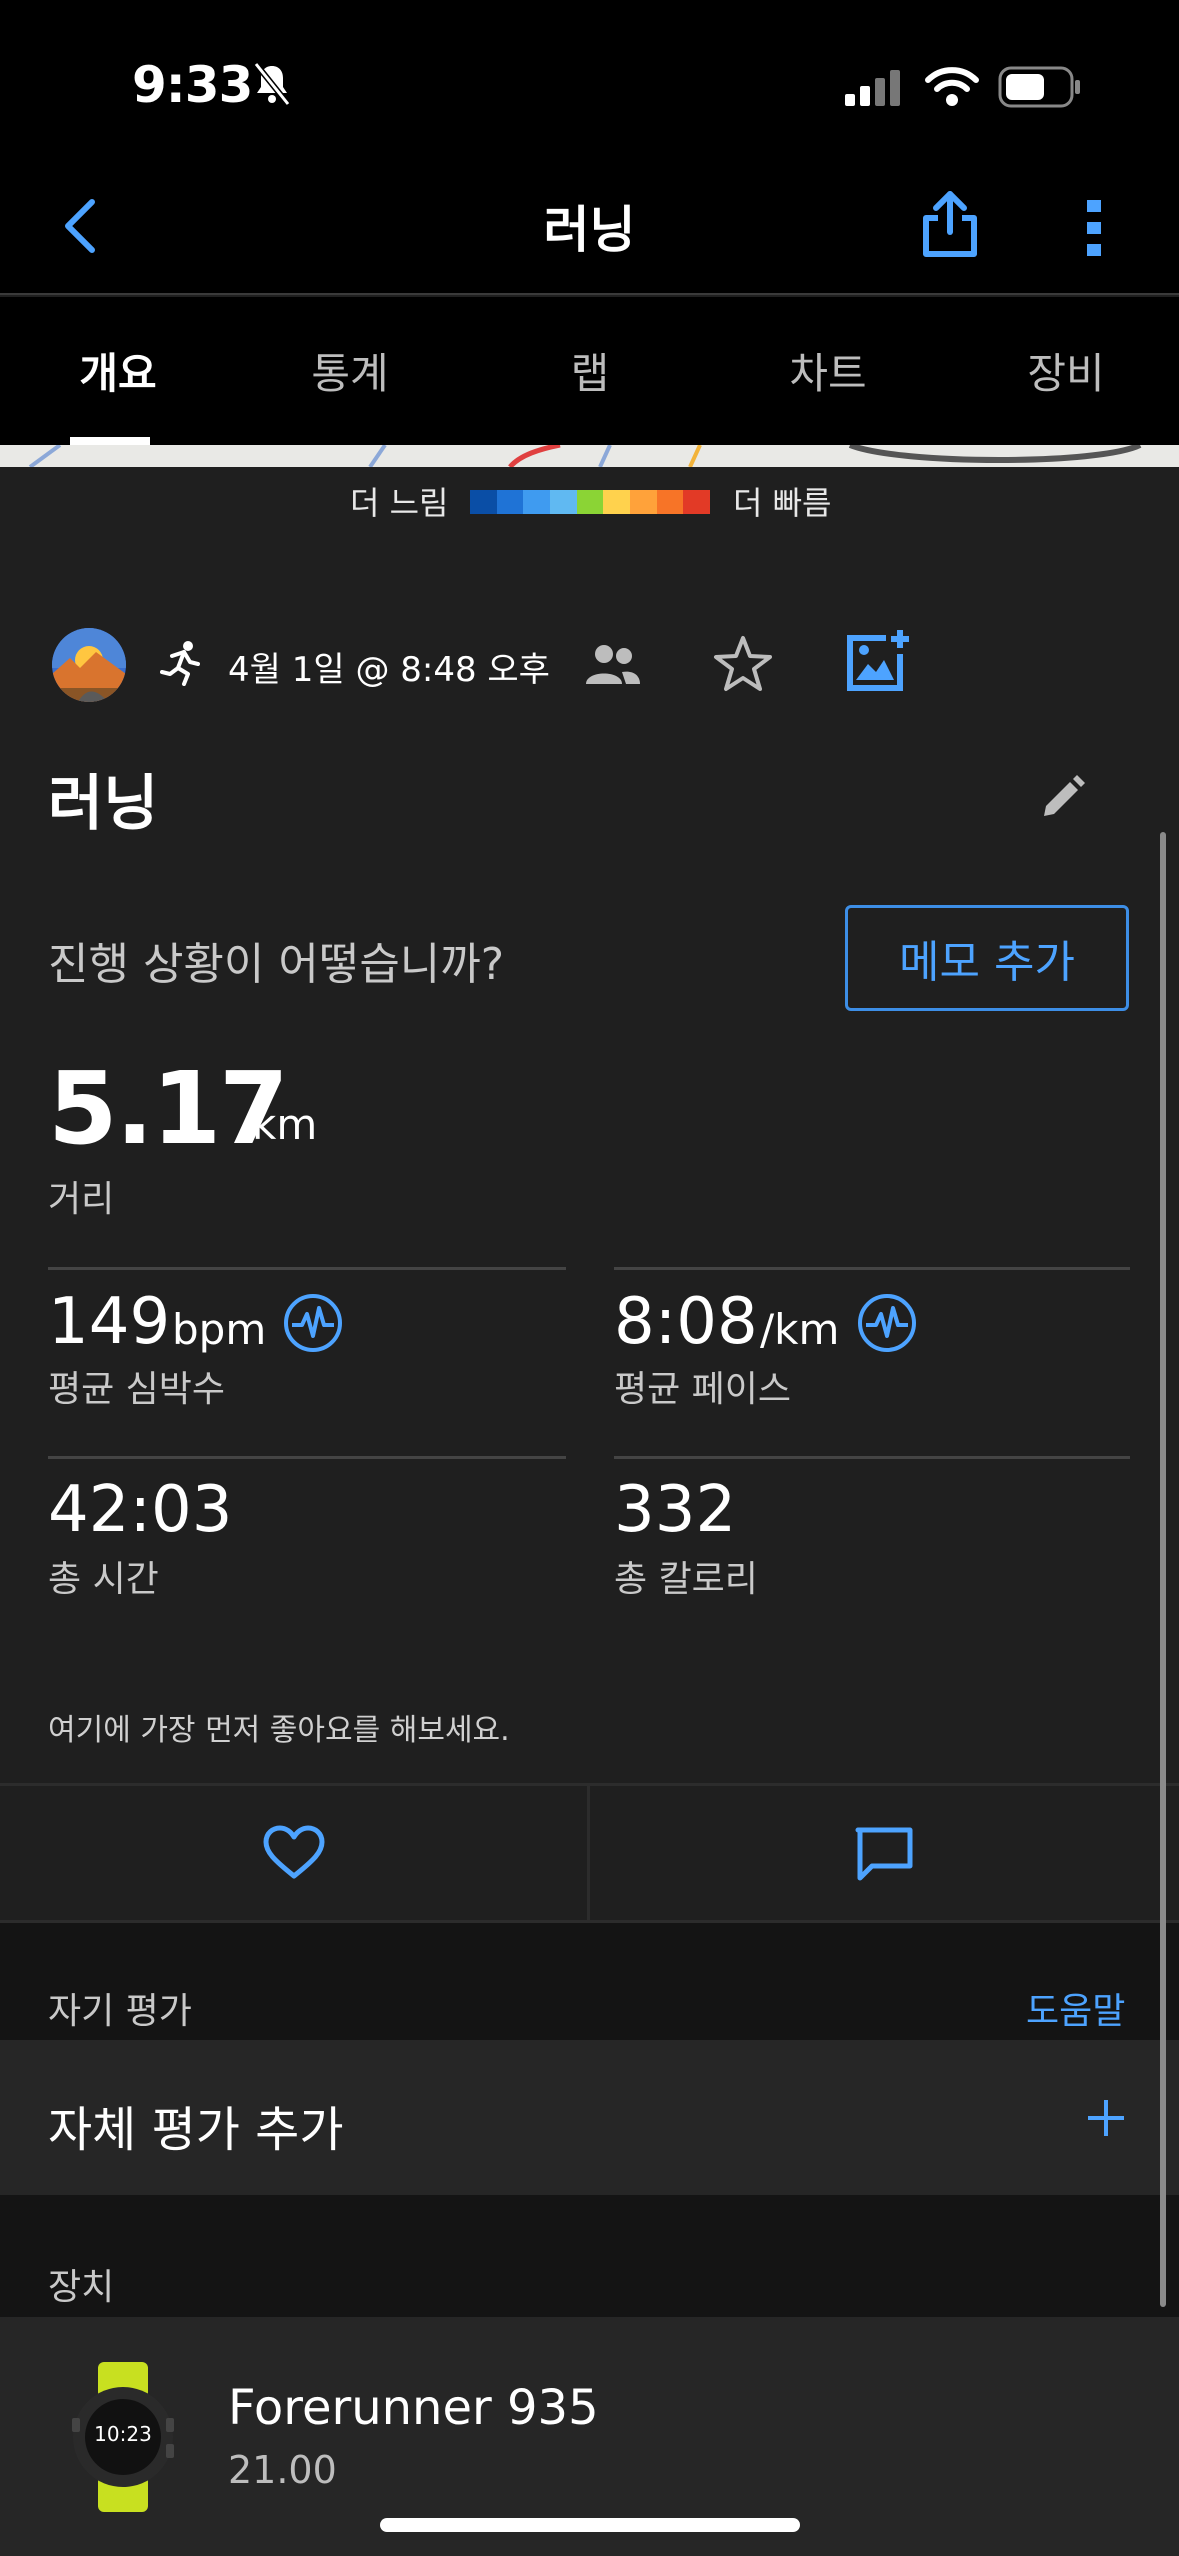  Describe the element at coordinates (118, 370) in the screenshot. I see `tab-overview: 개요` at that location.